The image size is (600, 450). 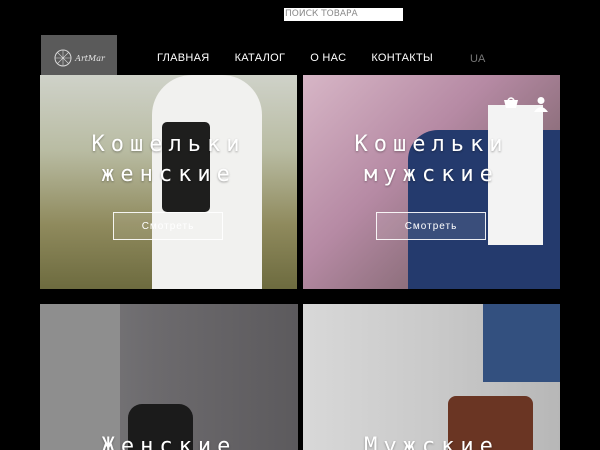 What do you see at coordinates (477, 59) in the screenshot?
I see `language-switch: UA` at bounding box center [477, 59].